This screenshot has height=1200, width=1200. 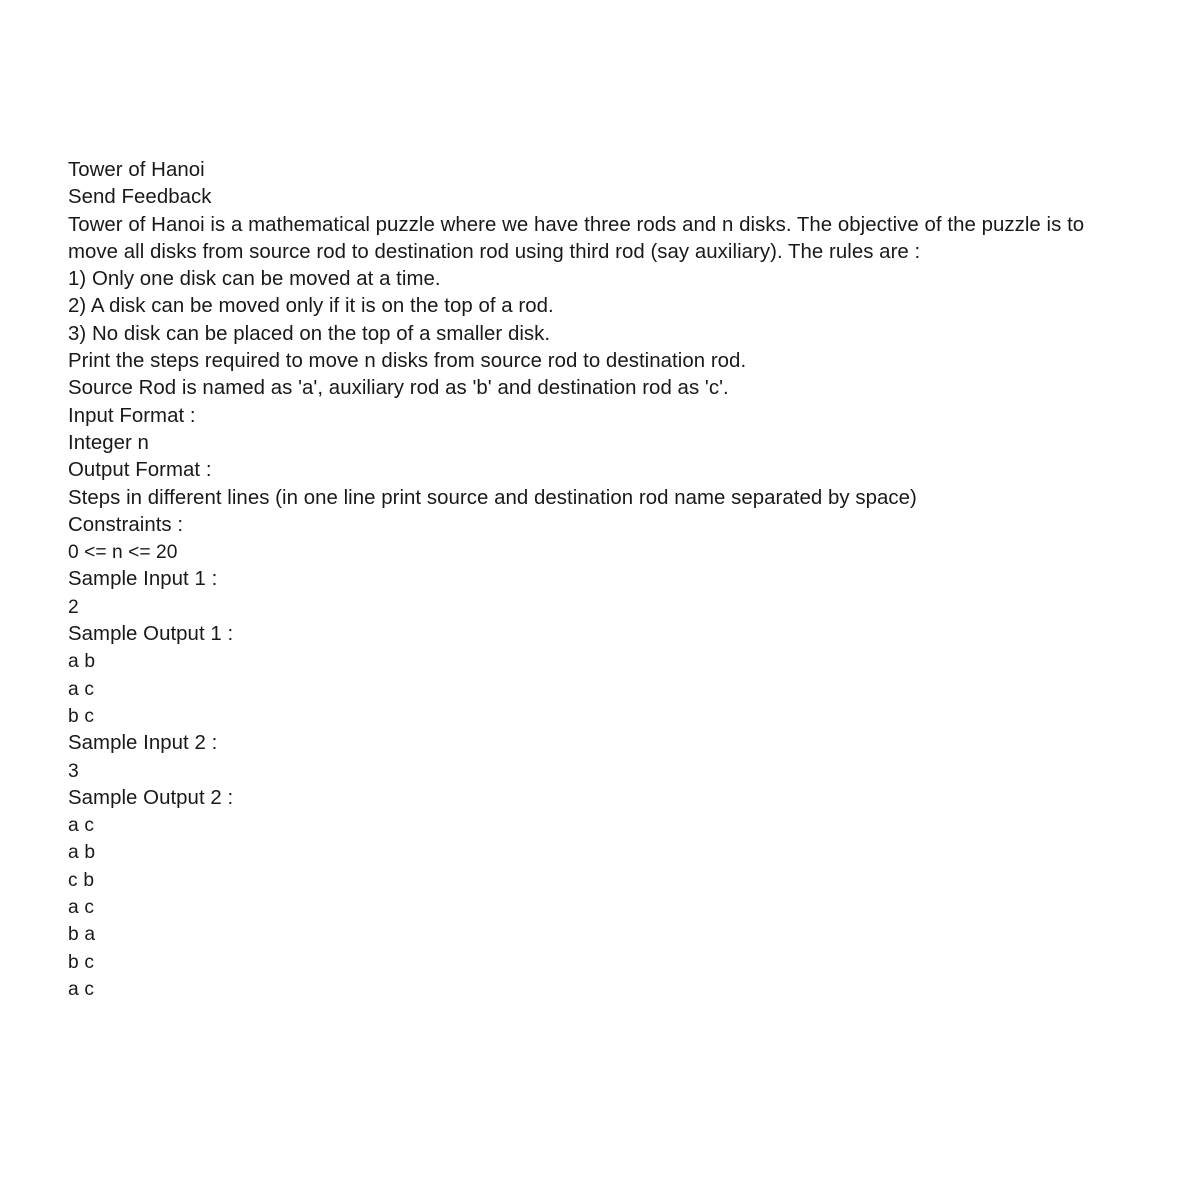 I want to click on constraints-label: Constraints :, so click(x=126, y=524).